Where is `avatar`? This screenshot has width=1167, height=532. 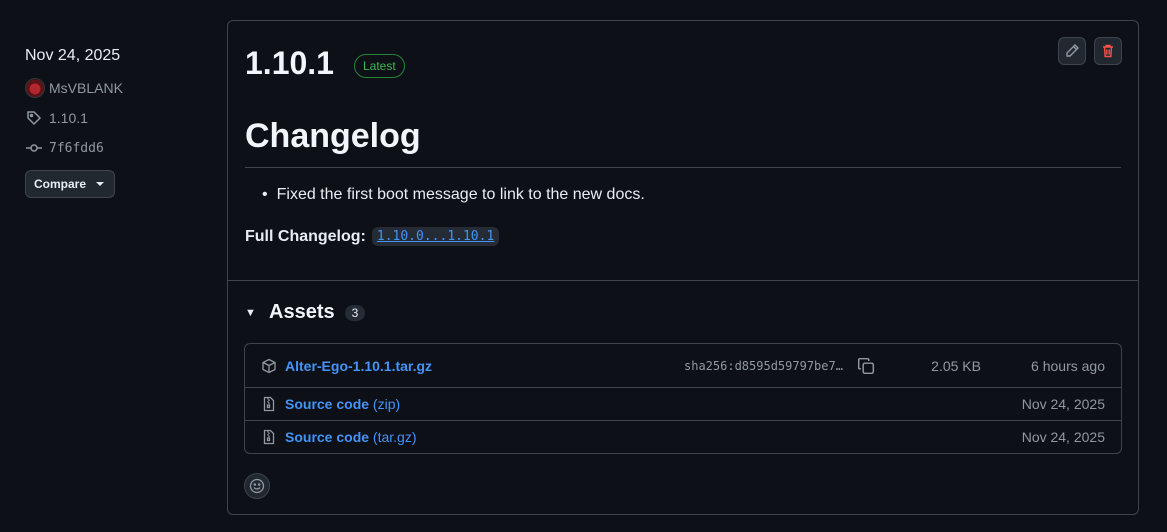
avatar is located at coordinates (35, 88).